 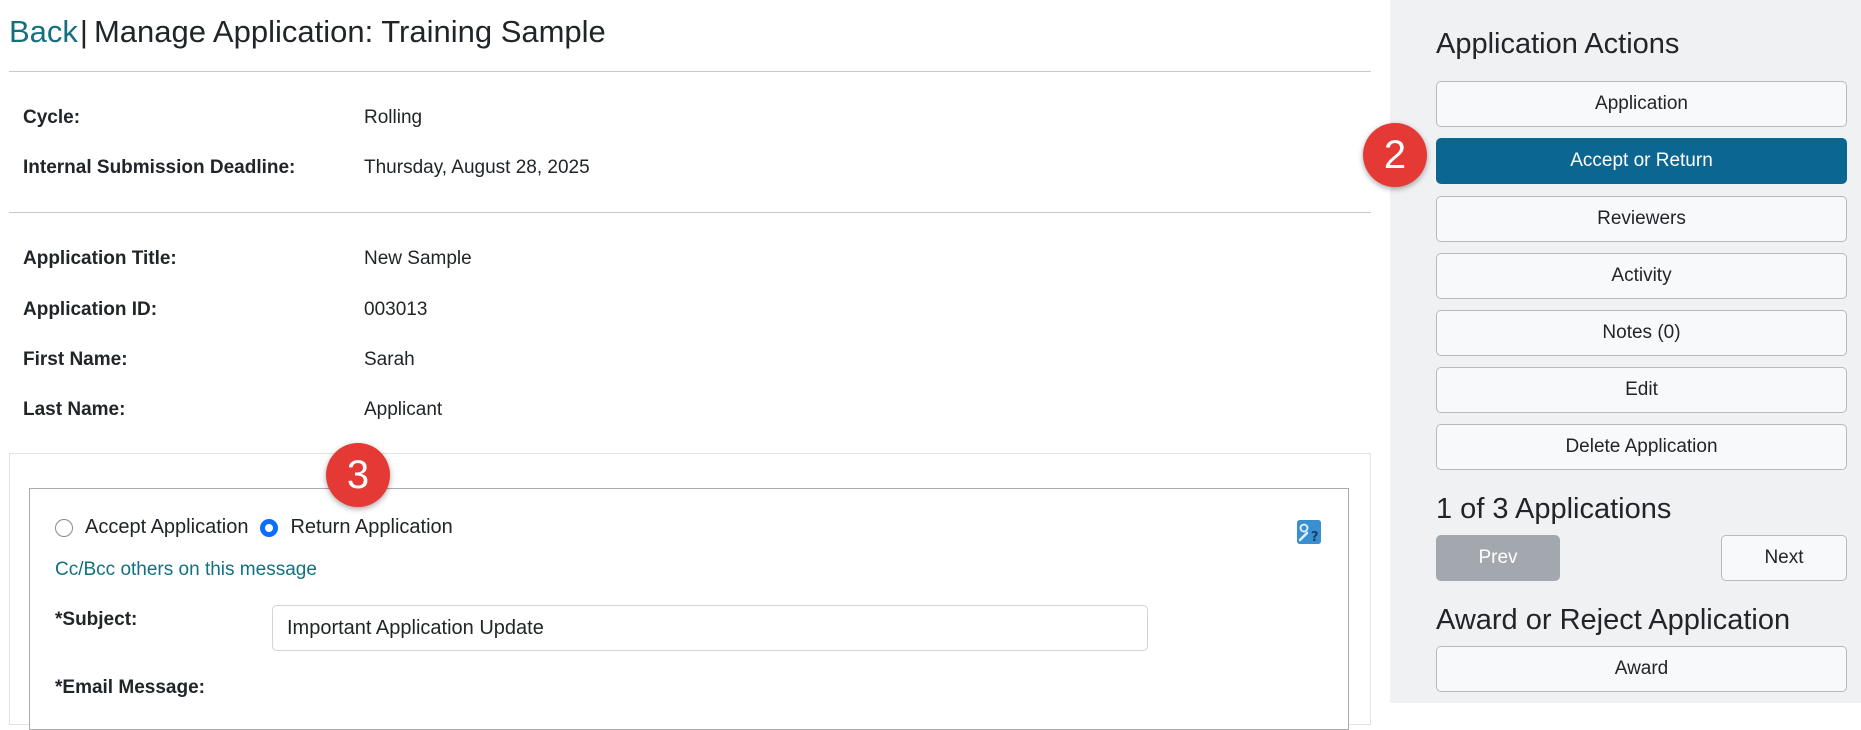 I want to click on last-name-label: Last Name:, so click(x=74, y=409).